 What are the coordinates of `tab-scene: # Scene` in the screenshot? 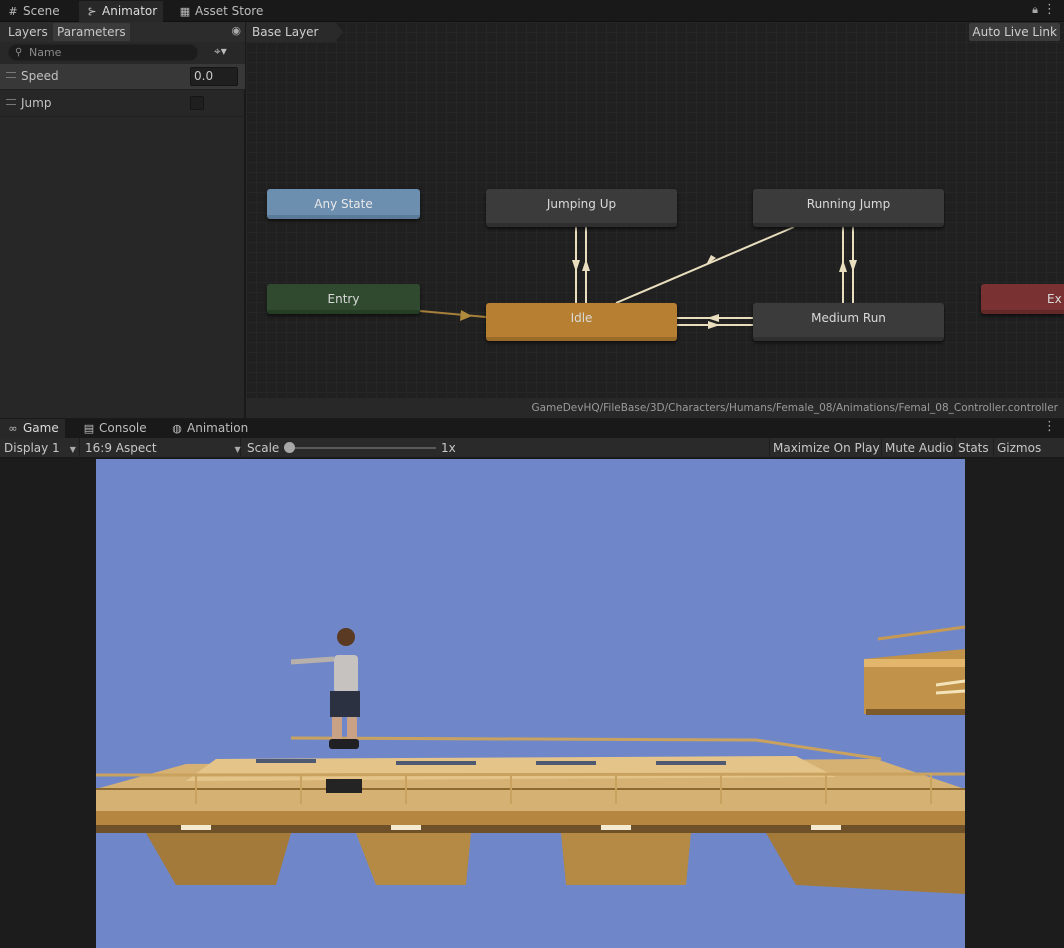 It's located at (33, 11).